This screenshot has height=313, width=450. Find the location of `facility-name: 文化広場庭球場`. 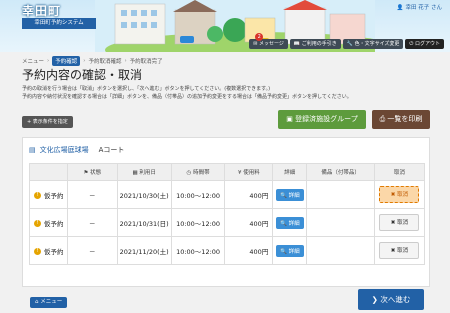

facility-name: 文化広場庭球場 is located at coordinates (64, 150).